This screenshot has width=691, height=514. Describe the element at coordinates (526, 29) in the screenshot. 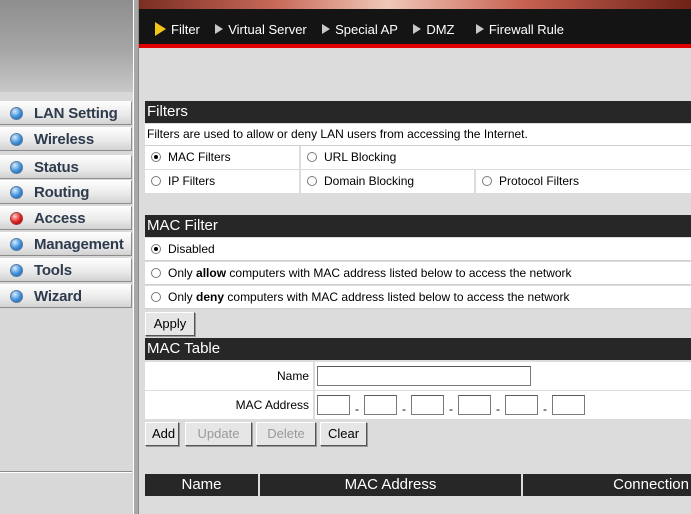

I see `tab-label: Firewall Rule` at that location.